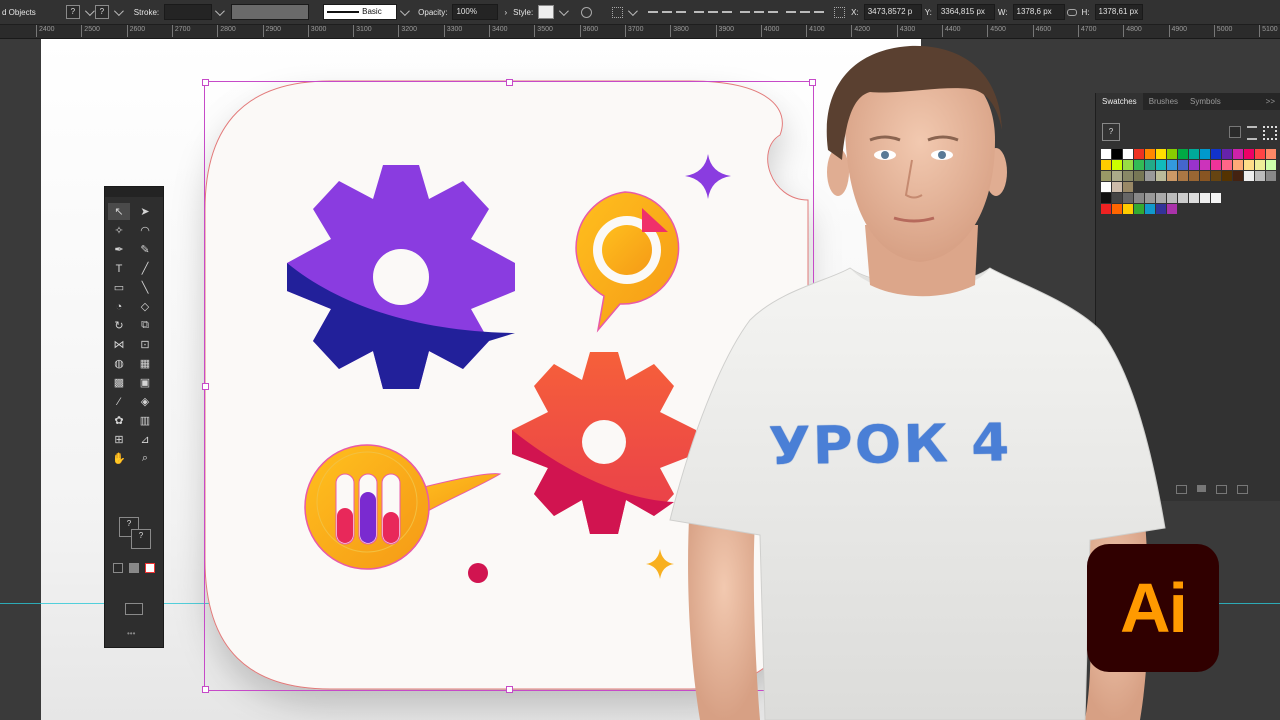 The width and height of the screenshot is (1280, 720). What do you see at coordinates (889, 445) in the screenshot?
I see `tshirt-lesson-text: УРОК 4` at bounding box center [889, 445].